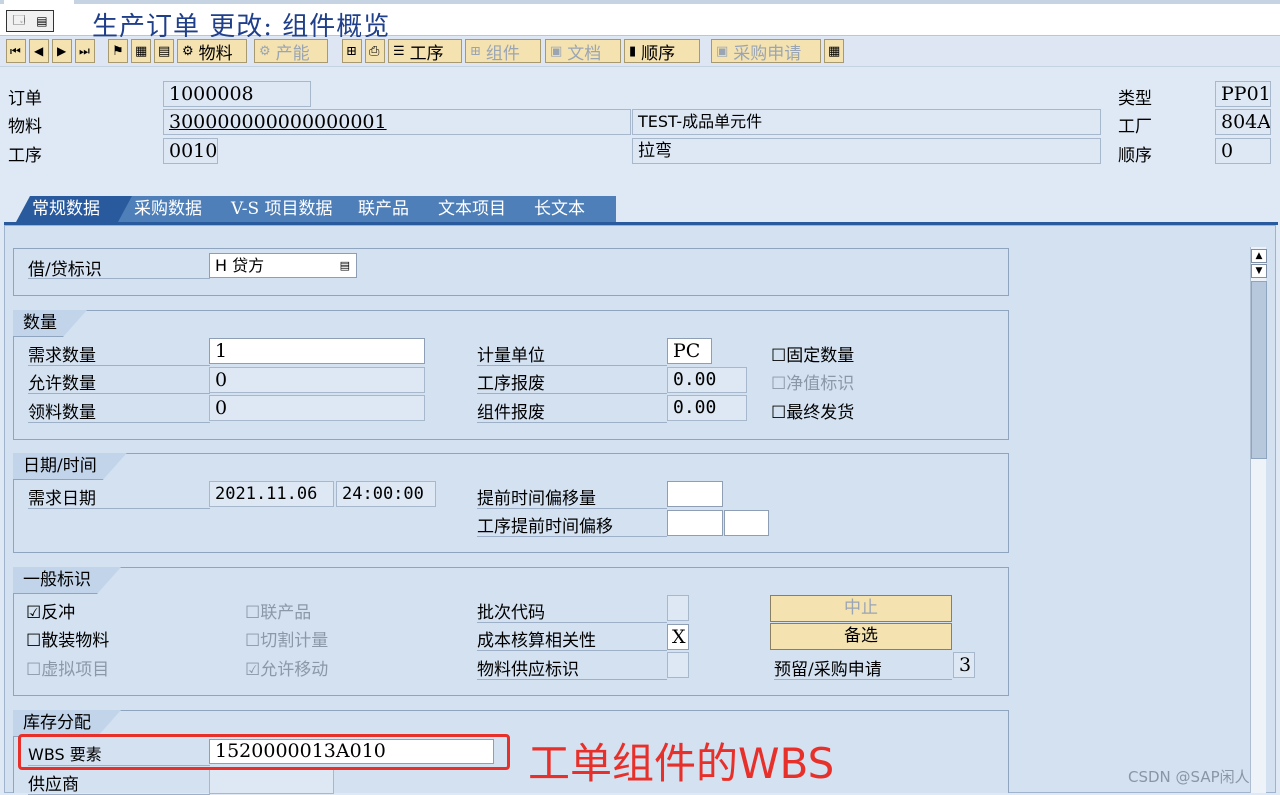 This screenshot has height=795, width=1280. What do you see at coordinates (695, 523) in the screenshot?
I see `op-lead-offset-input` at bounding box center [695, 523].